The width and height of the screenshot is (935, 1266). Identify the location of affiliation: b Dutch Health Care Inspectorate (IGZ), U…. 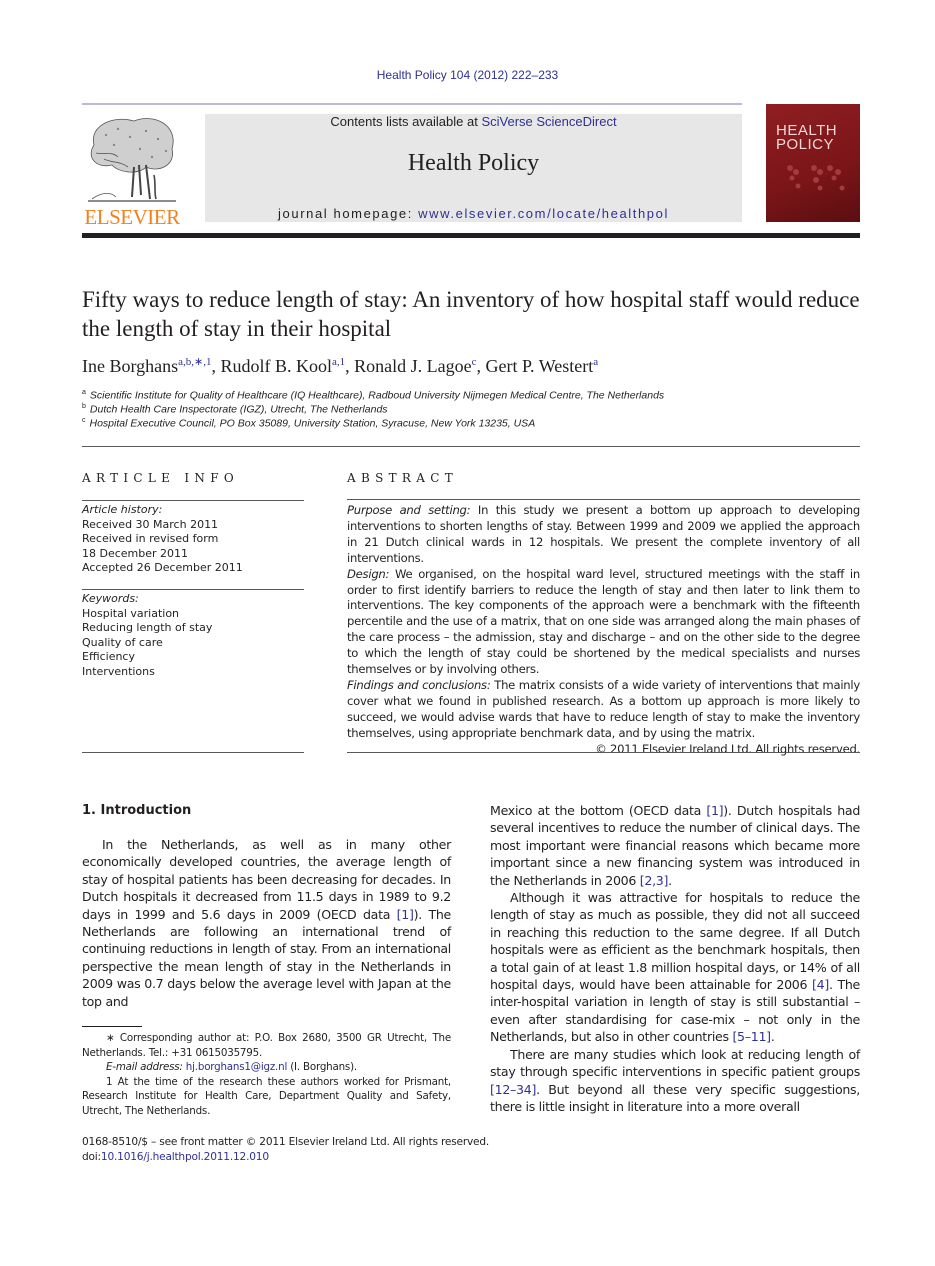
(472, 409).